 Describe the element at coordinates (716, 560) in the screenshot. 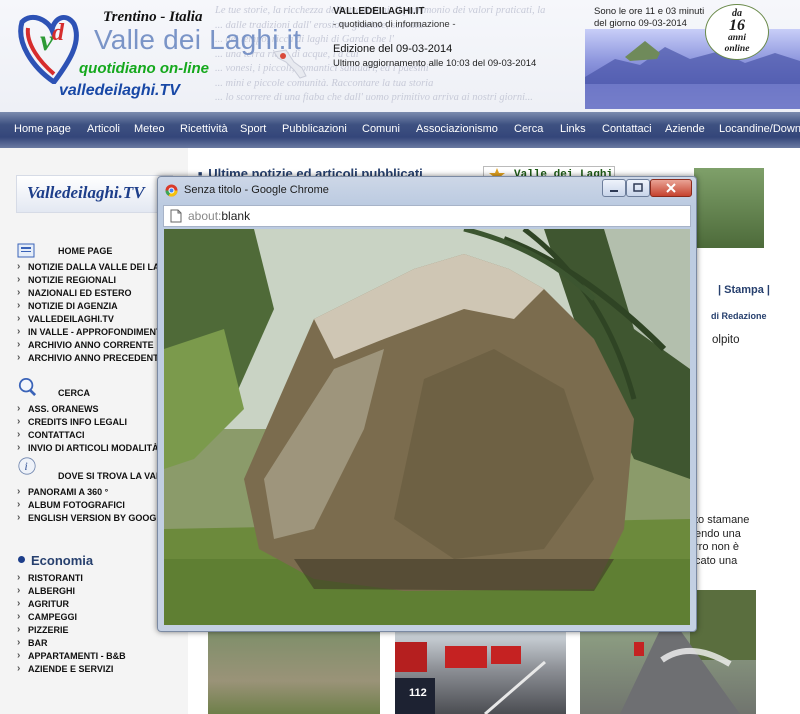

I see `article-line: cato una` at that location.